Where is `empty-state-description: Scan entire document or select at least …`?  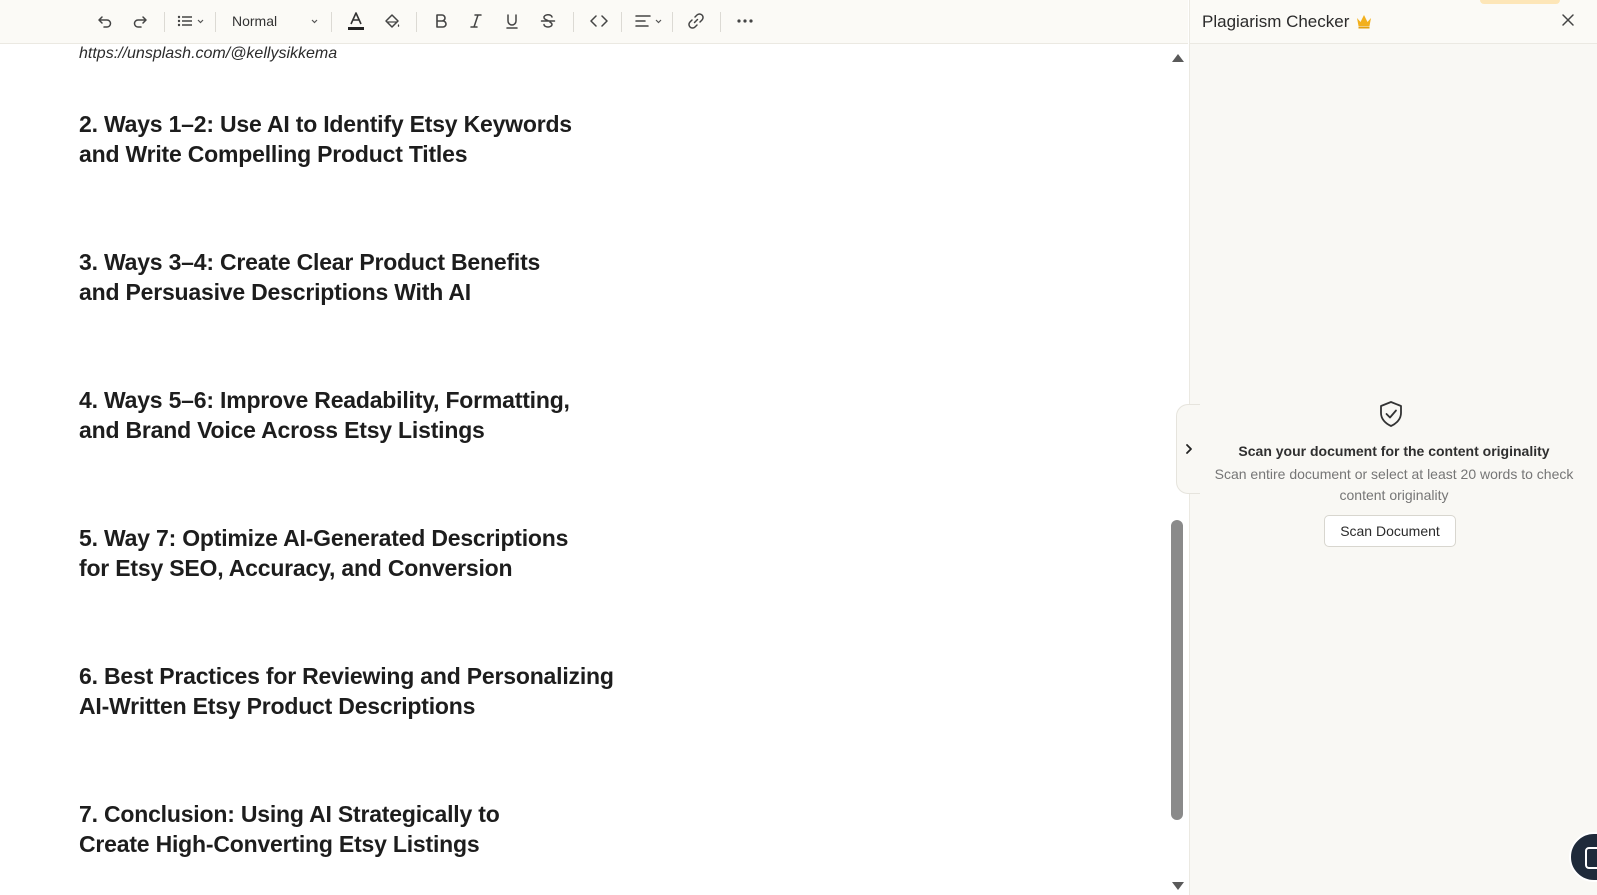 empty-state-description: Scan entire document or select at least … is located at coordinates (1394, 484).